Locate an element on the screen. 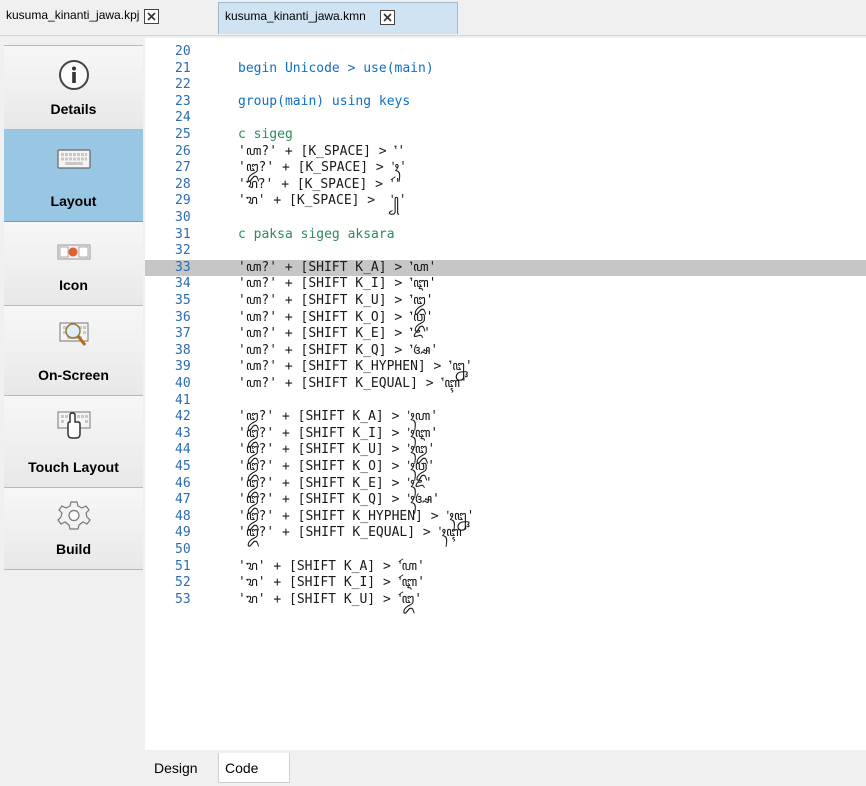 Image resolution: width=866 pixels, height=786 pixels. sidebar-item-icon: Icon is located at coordinates (73, 264).